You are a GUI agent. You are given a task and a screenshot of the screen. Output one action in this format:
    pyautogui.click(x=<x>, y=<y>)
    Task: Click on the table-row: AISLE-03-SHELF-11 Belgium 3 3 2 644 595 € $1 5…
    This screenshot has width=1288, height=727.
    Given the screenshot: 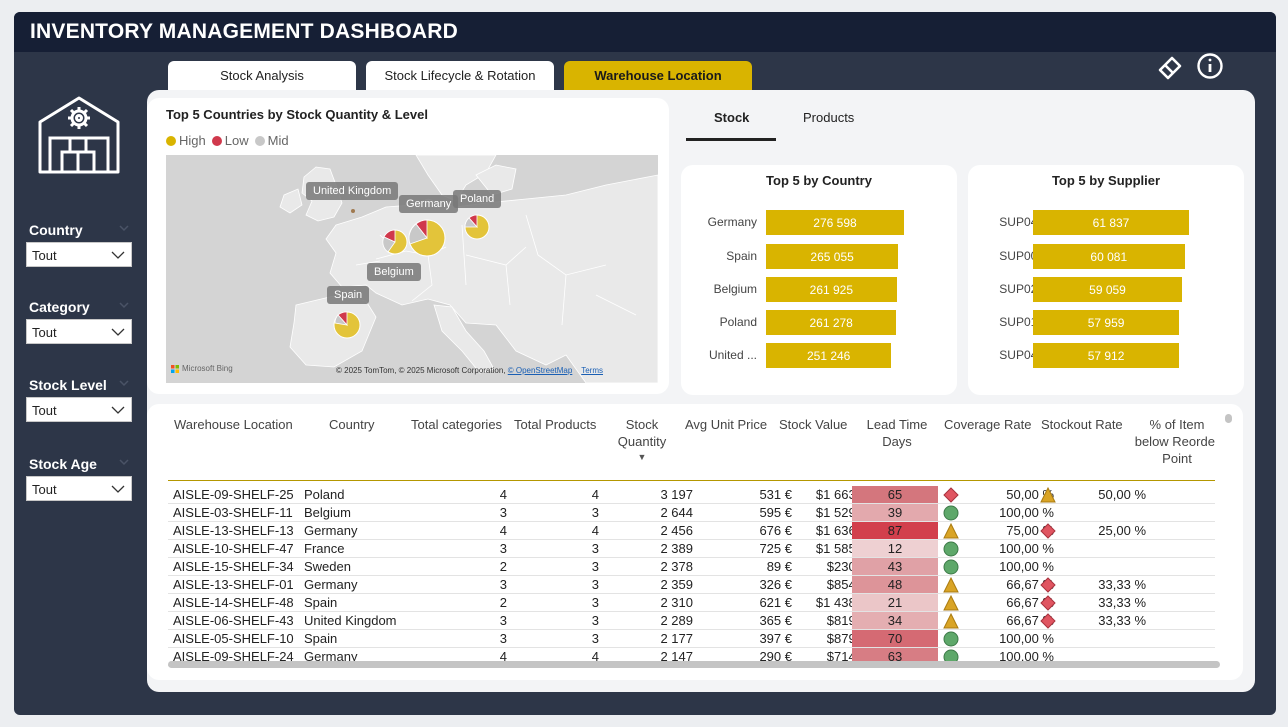 What is the action you would take?
    pyautogui.click(x=691, y=513)
    